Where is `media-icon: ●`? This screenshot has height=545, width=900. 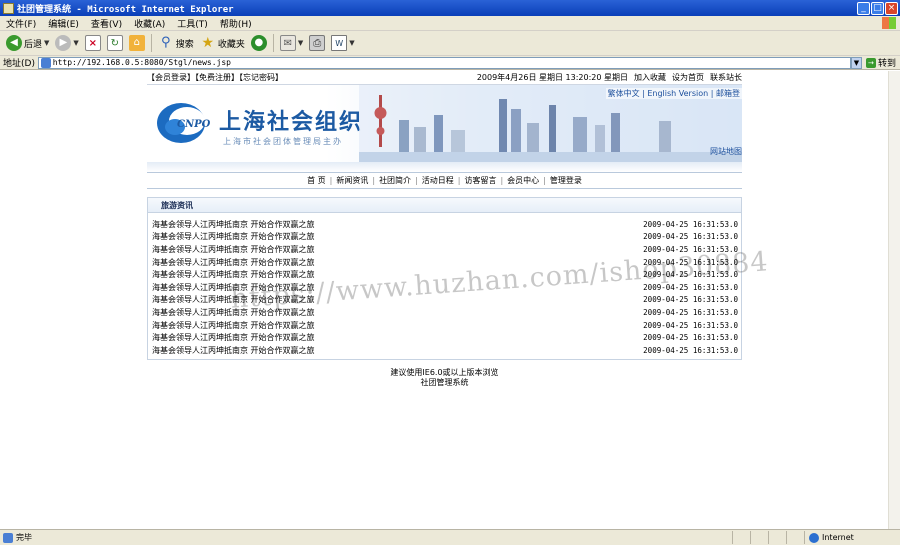 media-icon: ● is located at coordinates (258, 43).